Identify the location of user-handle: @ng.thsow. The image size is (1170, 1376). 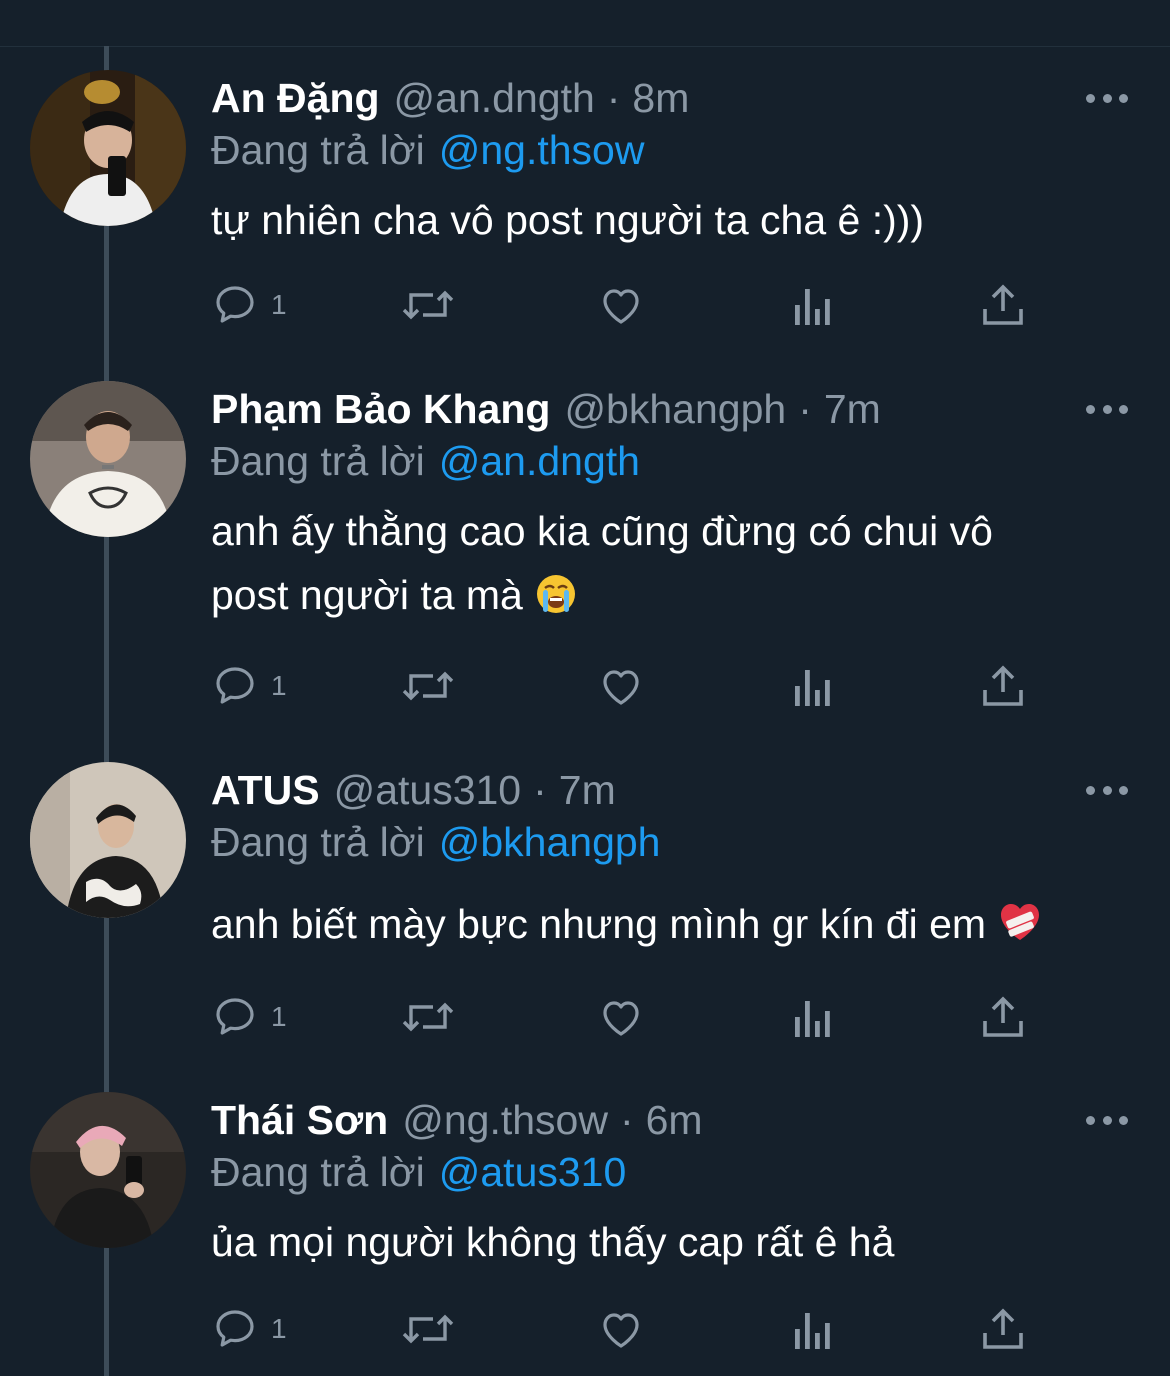
(505, 1120).